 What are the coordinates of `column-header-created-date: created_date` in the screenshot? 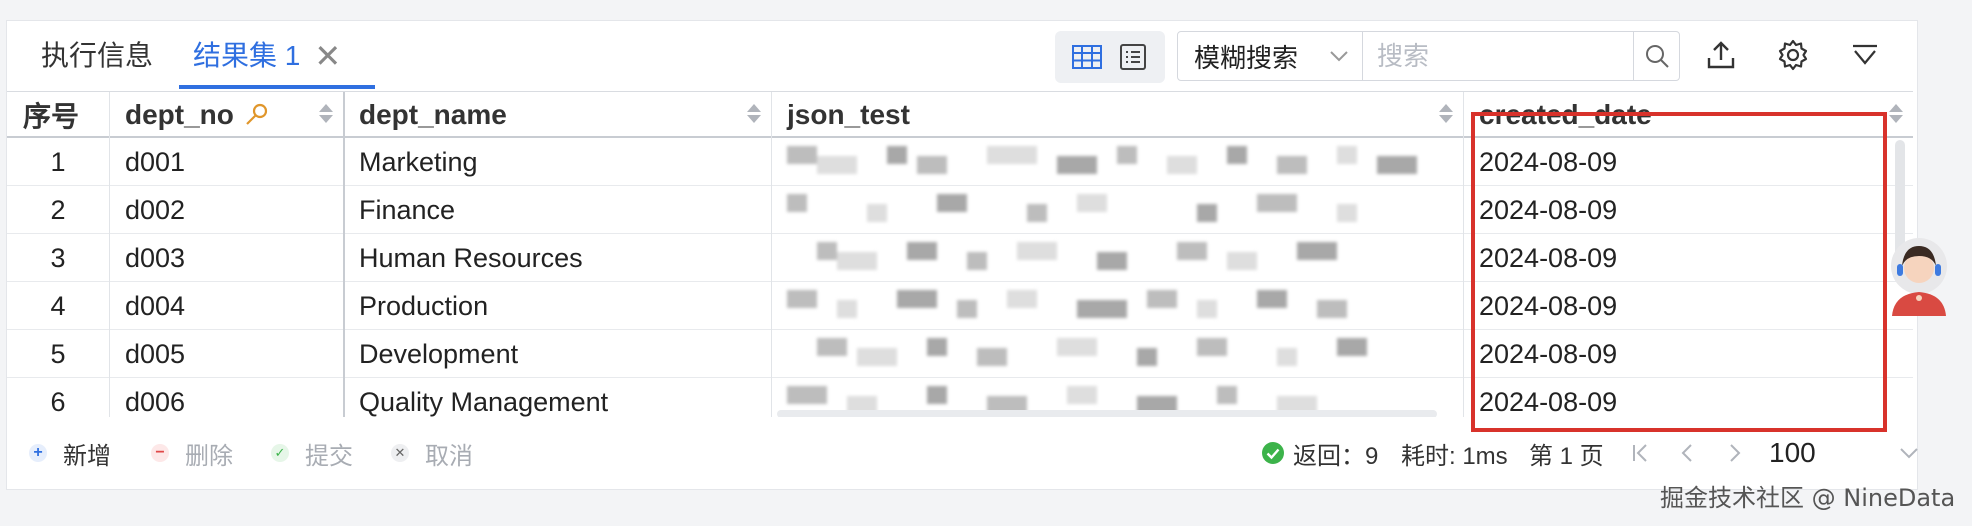 It's located at (1688, 115).